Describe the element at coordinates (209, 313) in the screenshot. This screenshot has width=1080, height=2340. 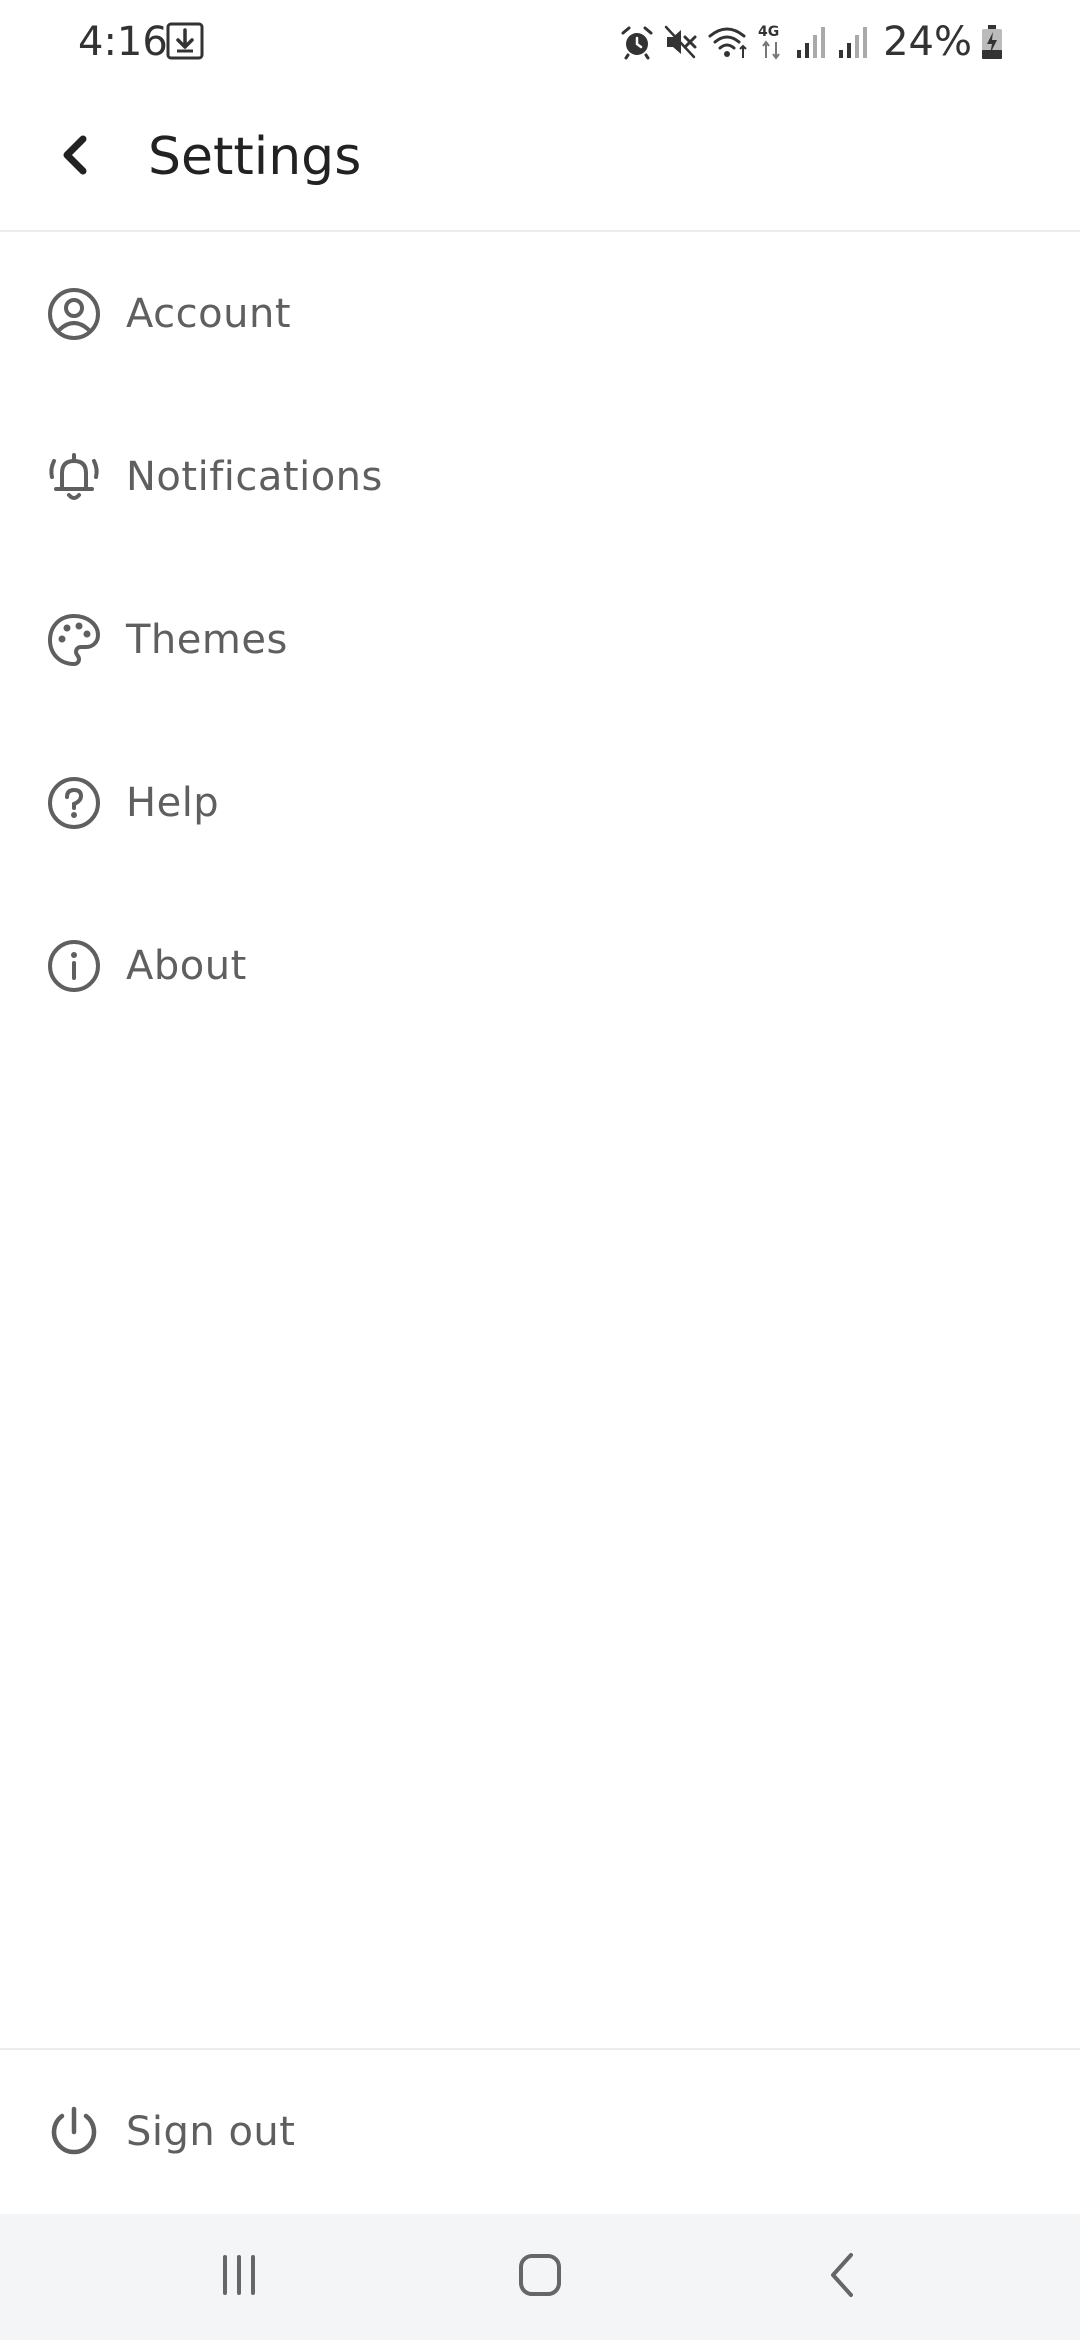
I see `menu-item-label: Account` at that location.